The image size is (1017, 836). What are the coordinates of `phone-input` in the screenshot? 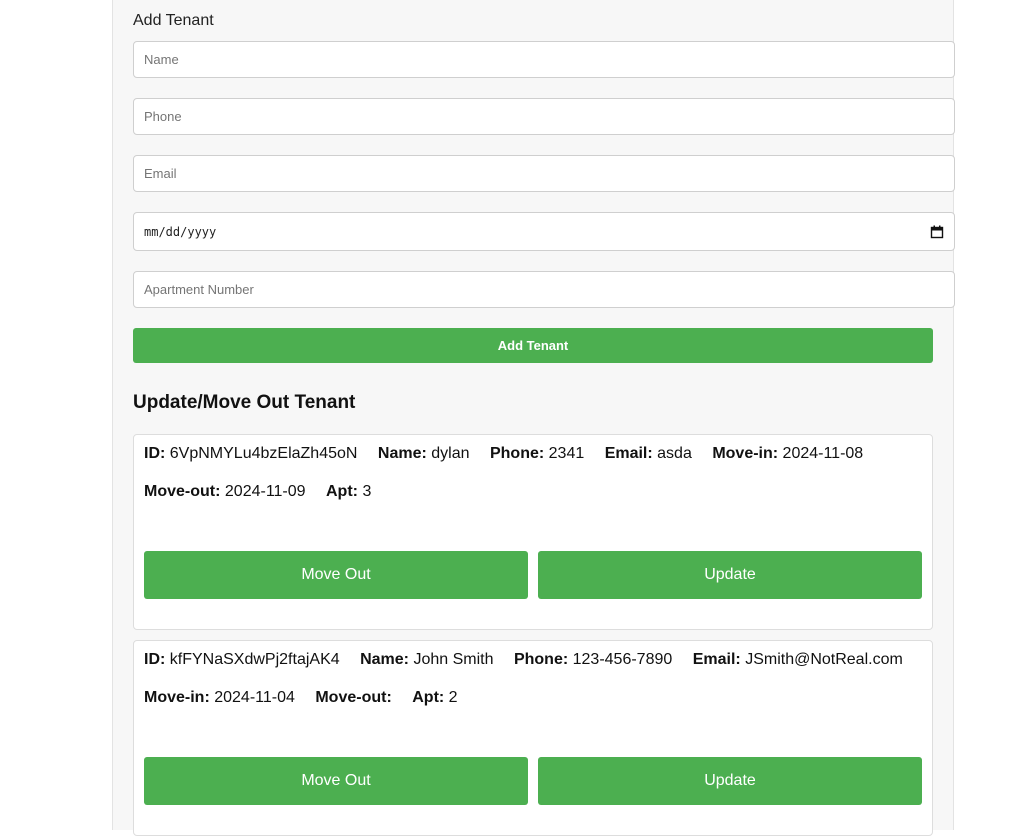 It's located at (544, 116).